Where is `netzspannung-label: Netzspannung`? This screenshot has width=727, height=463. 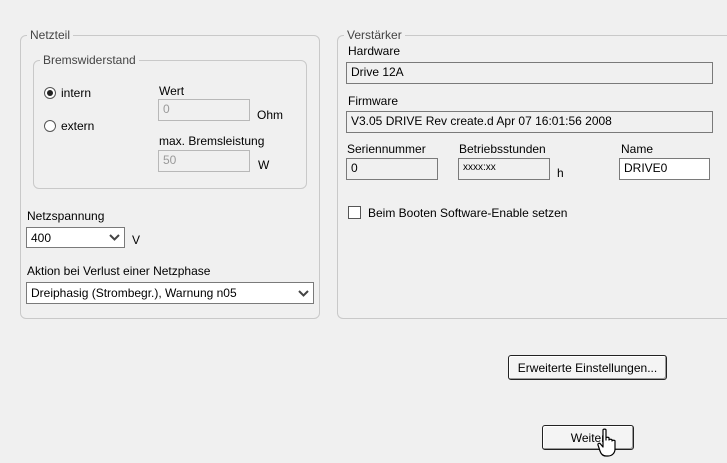 netzspannung-label: Netzspannung is located at coordinates (66, 216).